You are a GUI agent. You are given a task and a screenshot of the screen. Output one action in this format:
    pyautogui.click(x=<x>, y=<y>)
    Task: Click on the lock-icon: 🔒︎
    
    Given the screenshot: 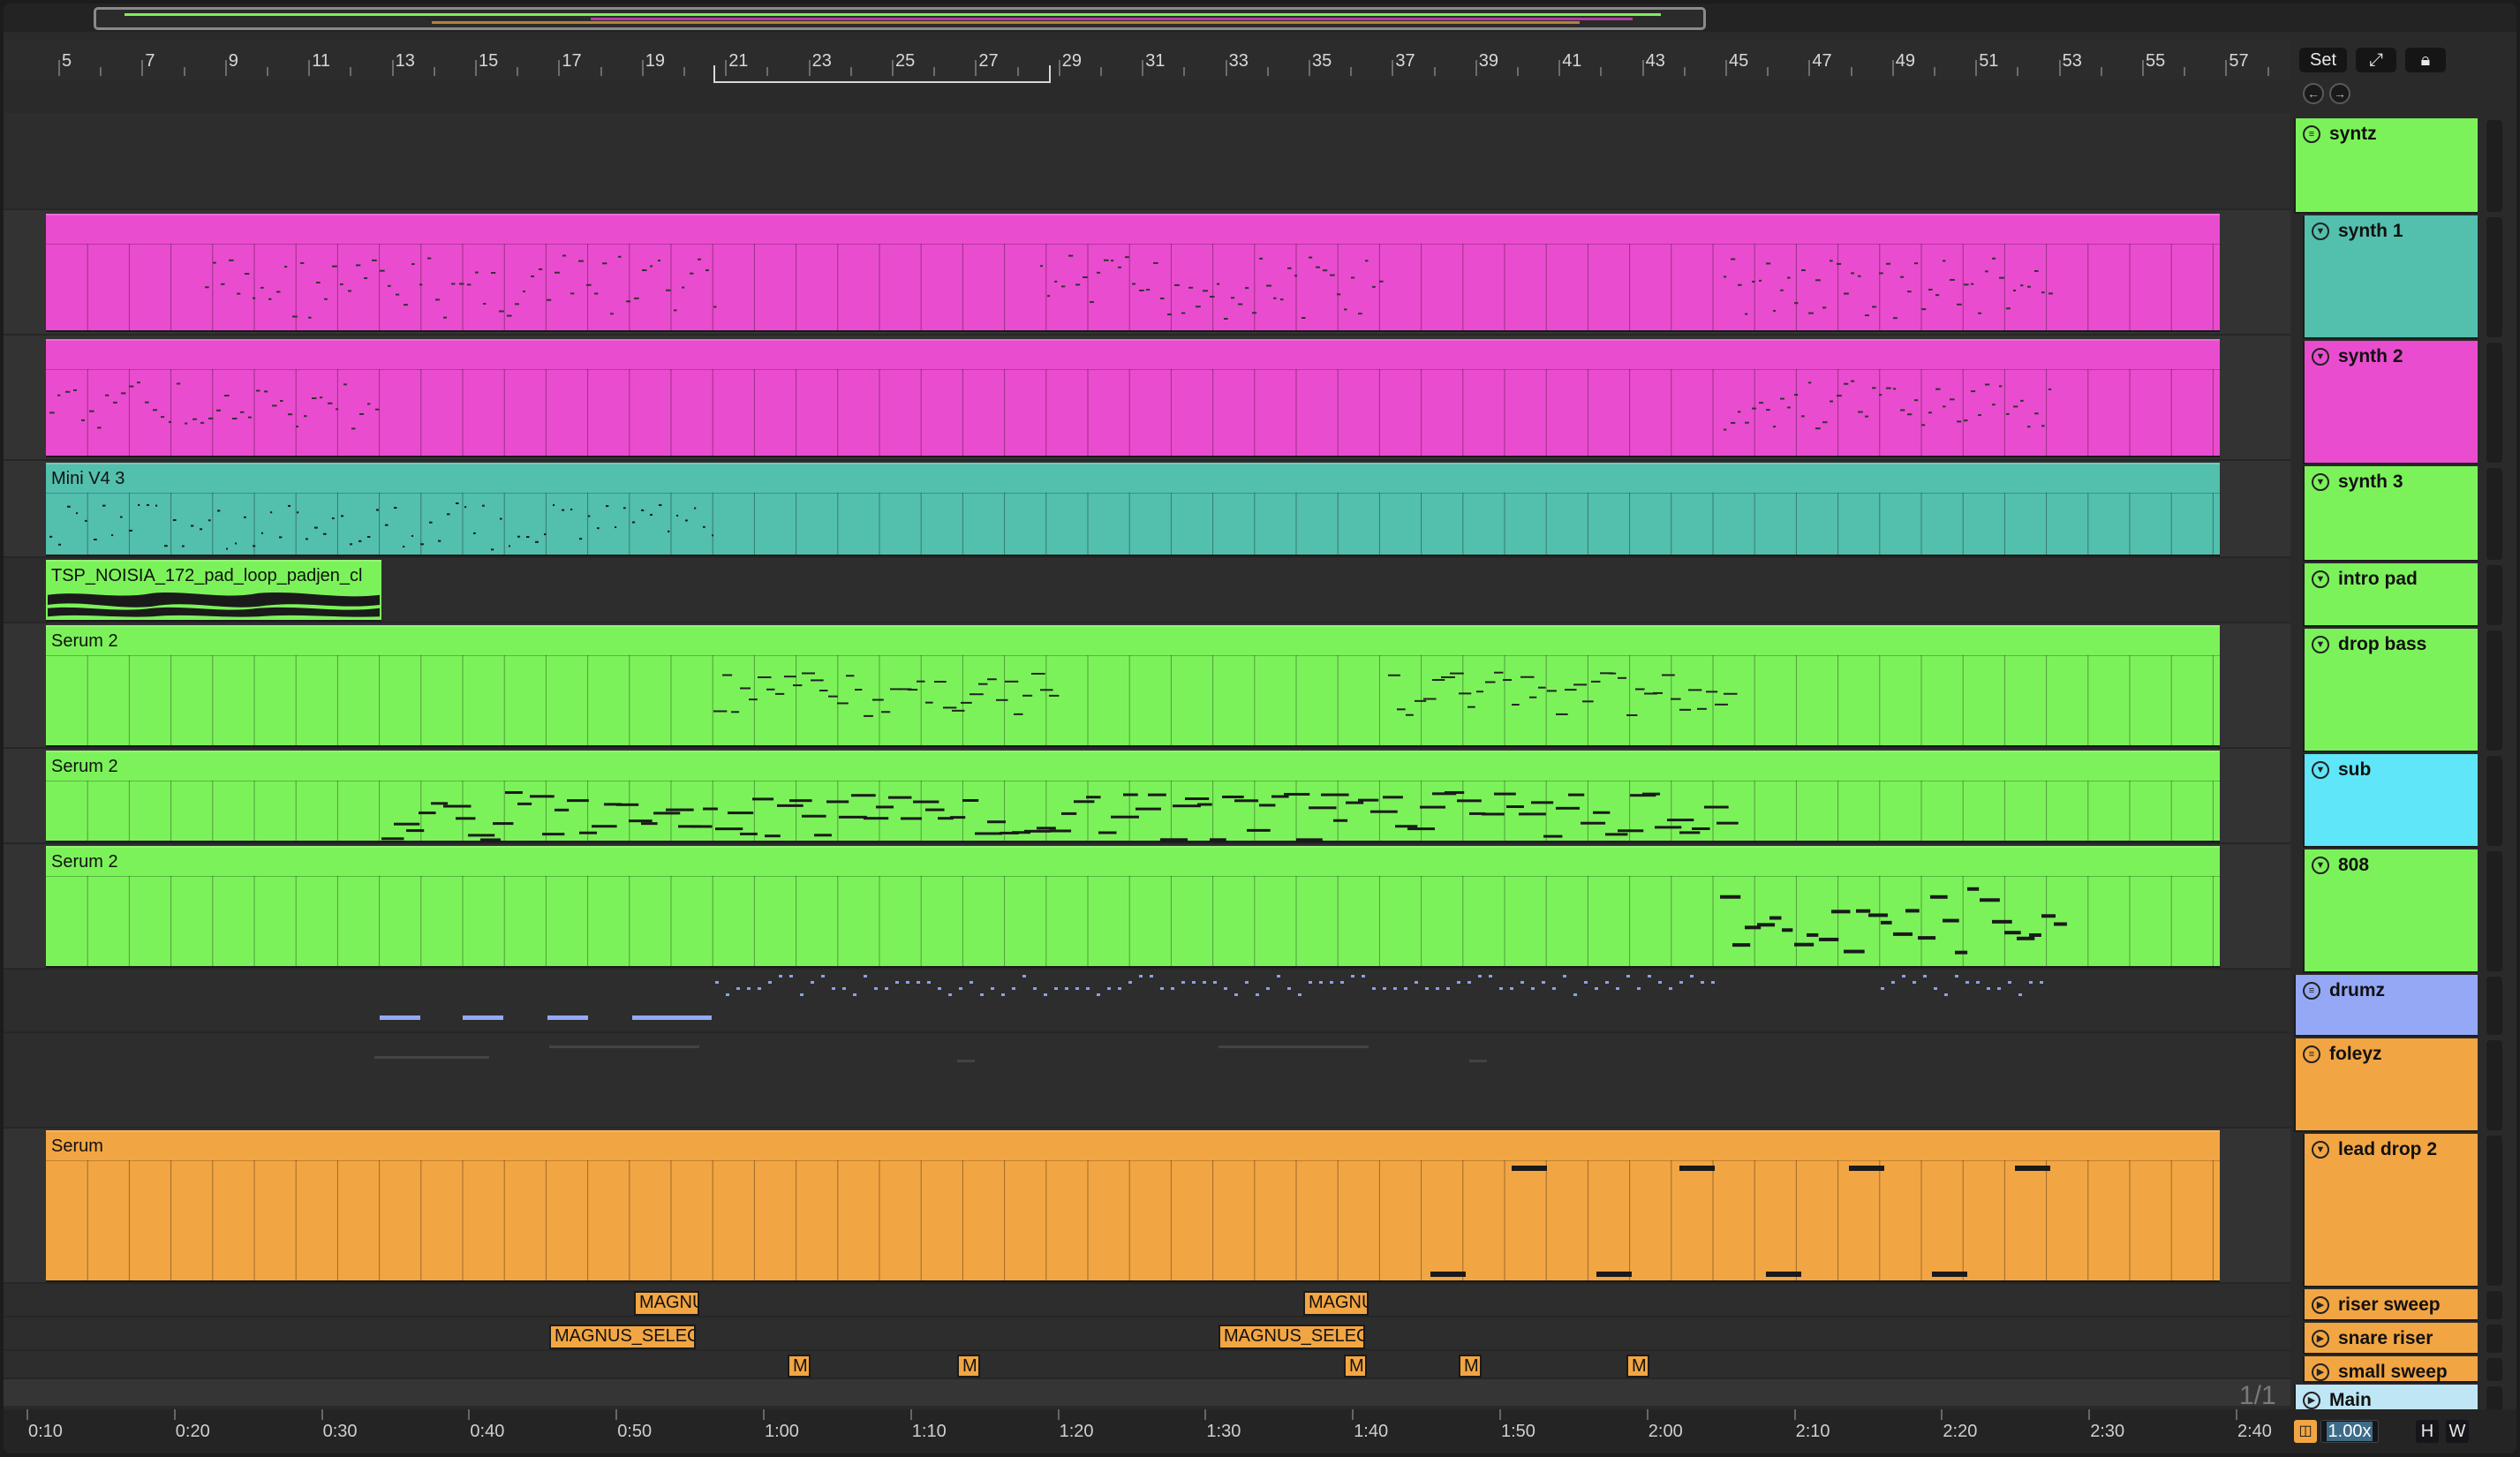 What is the action you would take?
    pyautogui.click(x=2425, y=60)
    